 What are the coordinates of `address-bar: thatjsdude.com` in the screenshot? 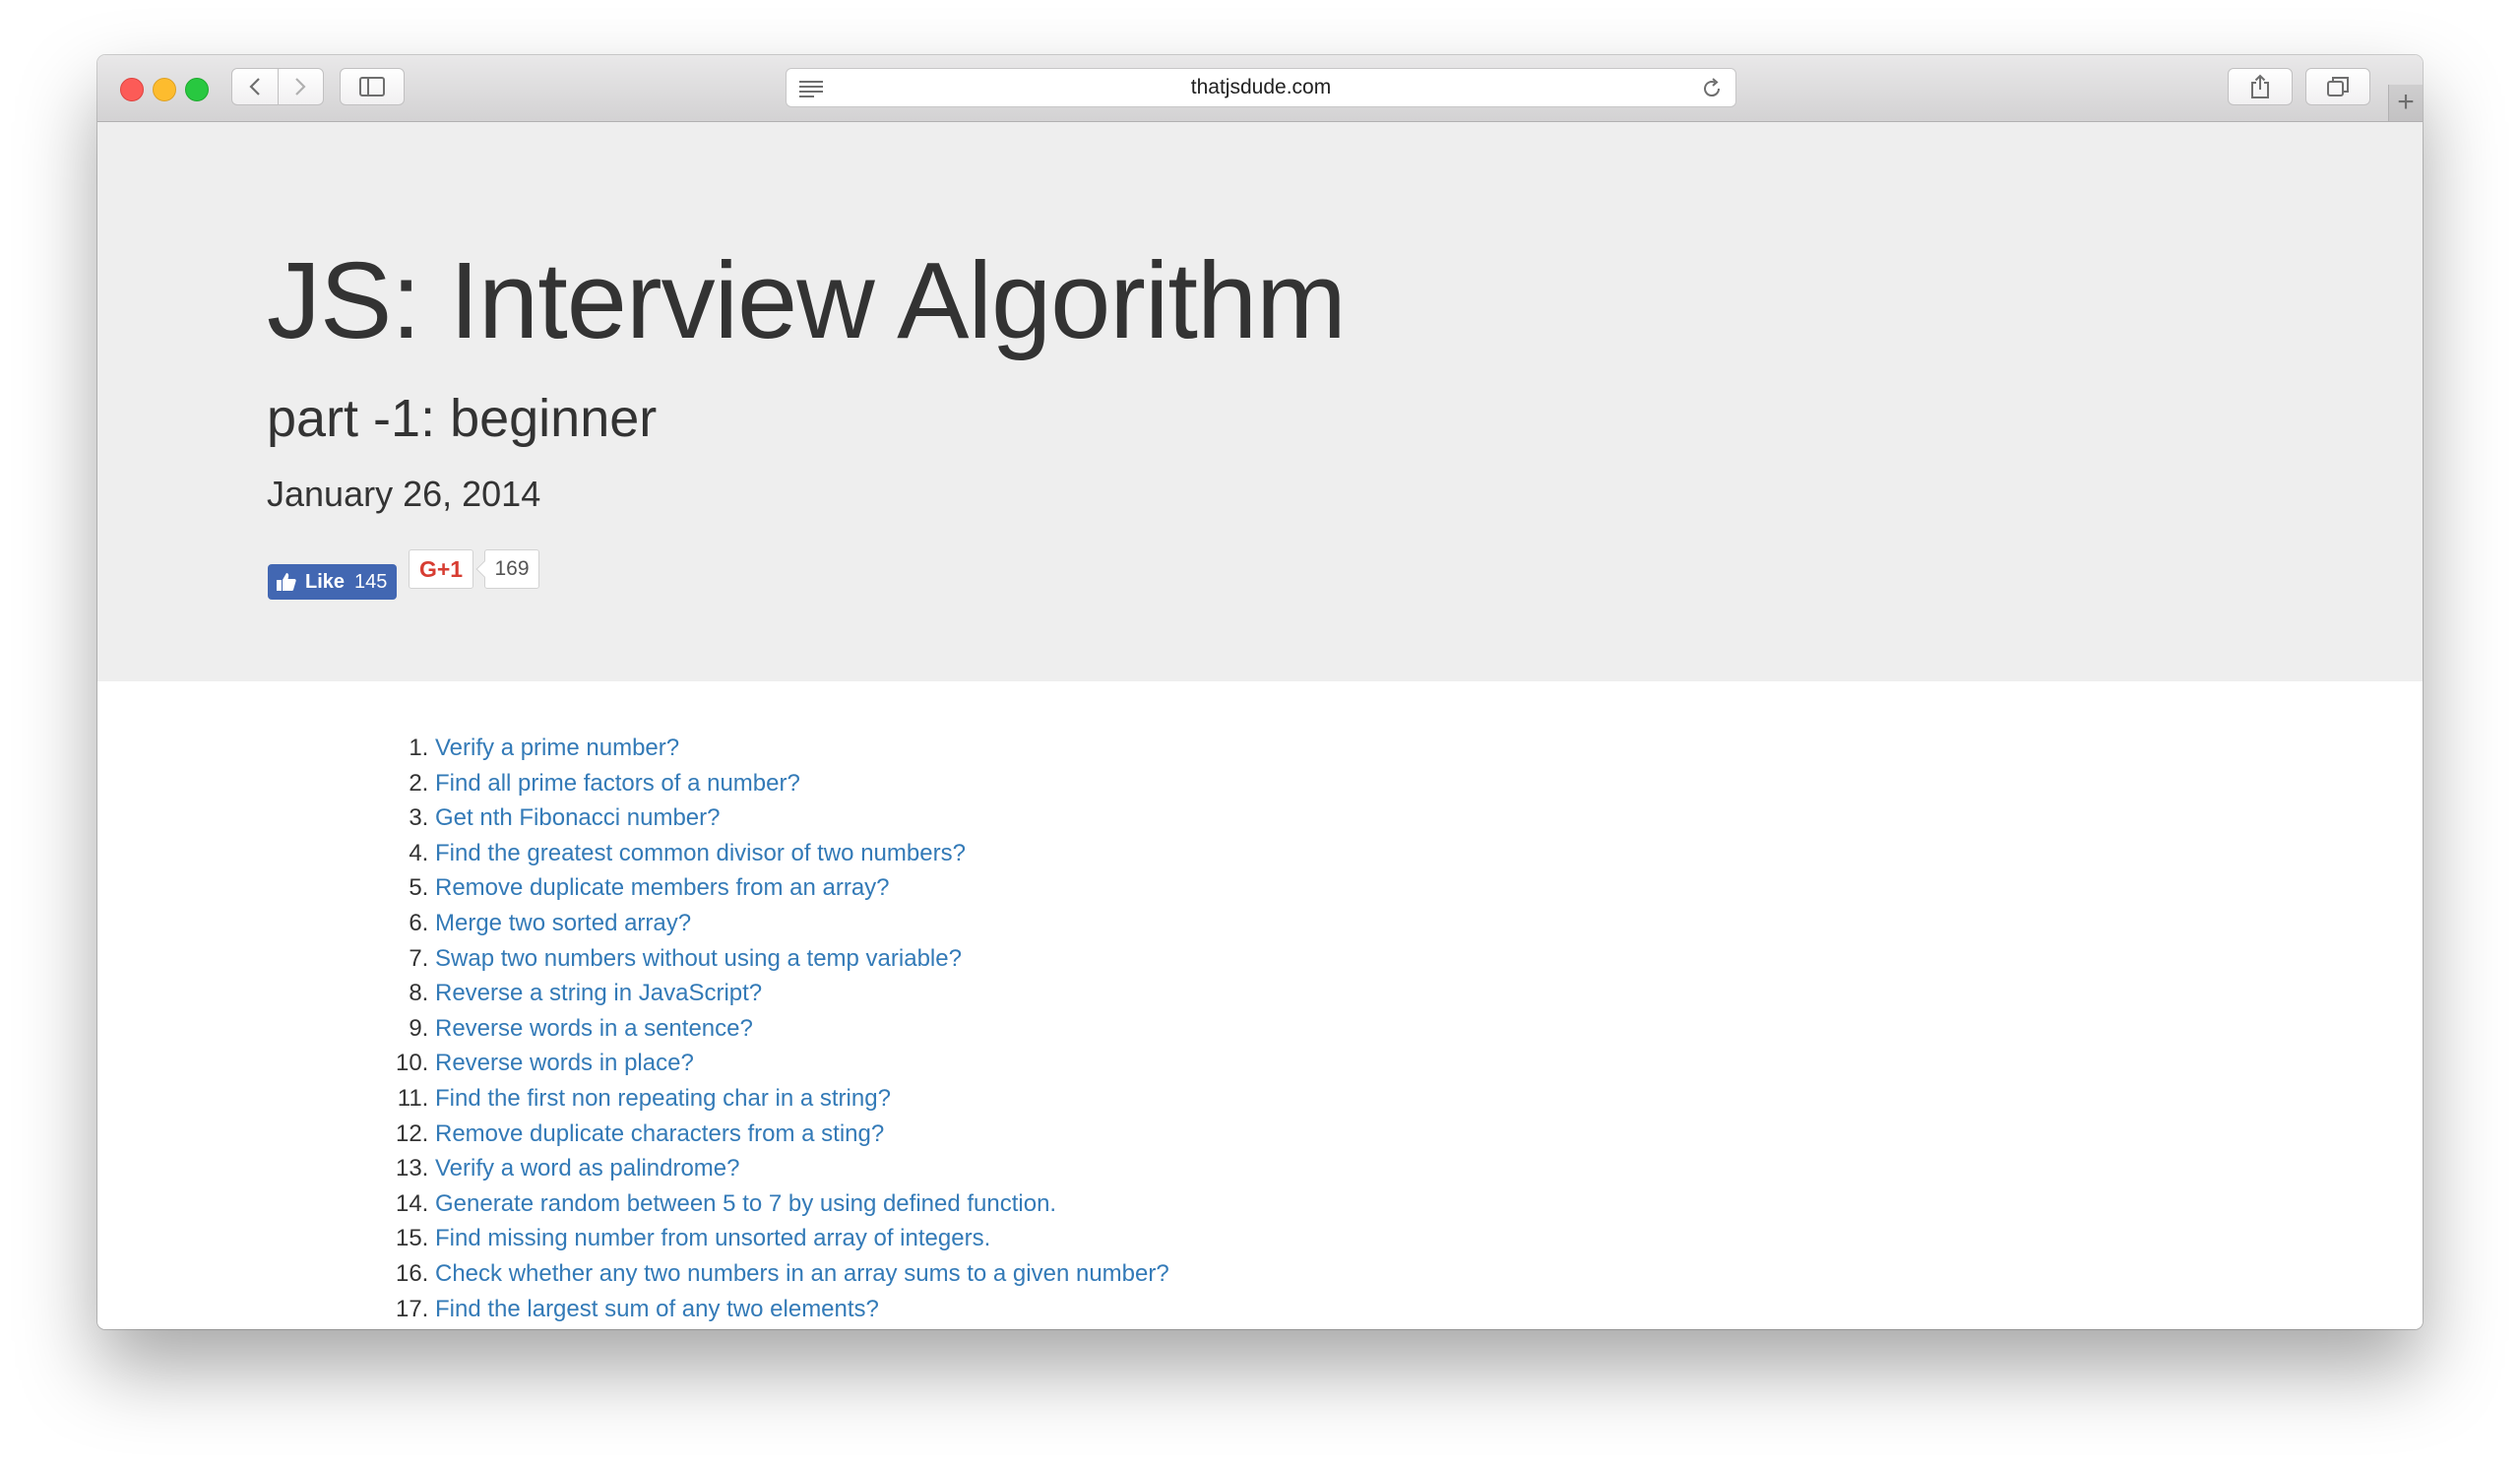 It's located at (1261, 87).